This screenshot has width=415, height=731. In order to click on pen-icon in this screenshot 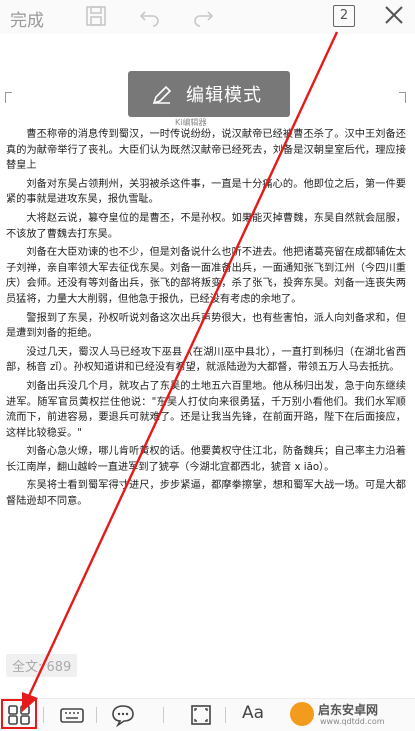, I will do `click(162, 95)`.